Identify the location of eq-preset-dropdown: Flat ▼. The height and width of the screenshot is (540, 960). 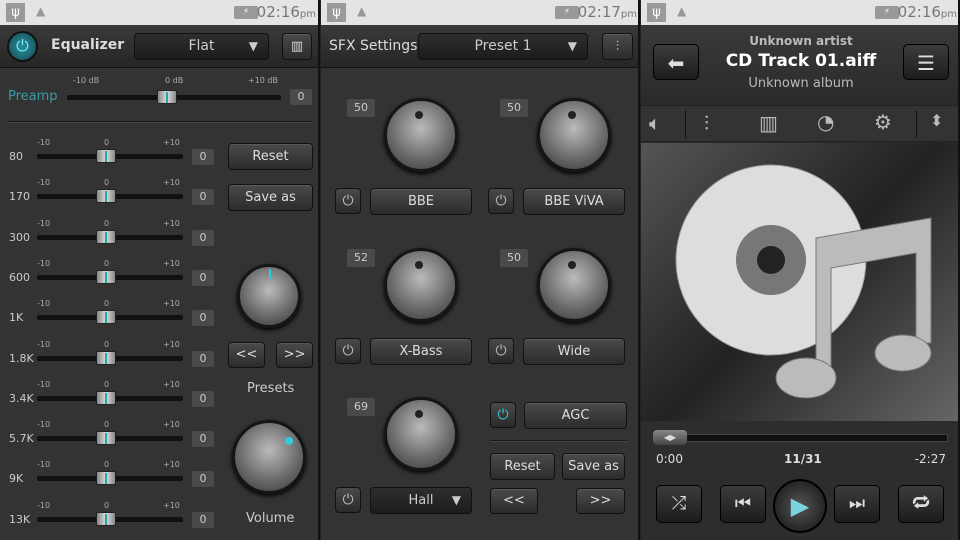
(201, 46).